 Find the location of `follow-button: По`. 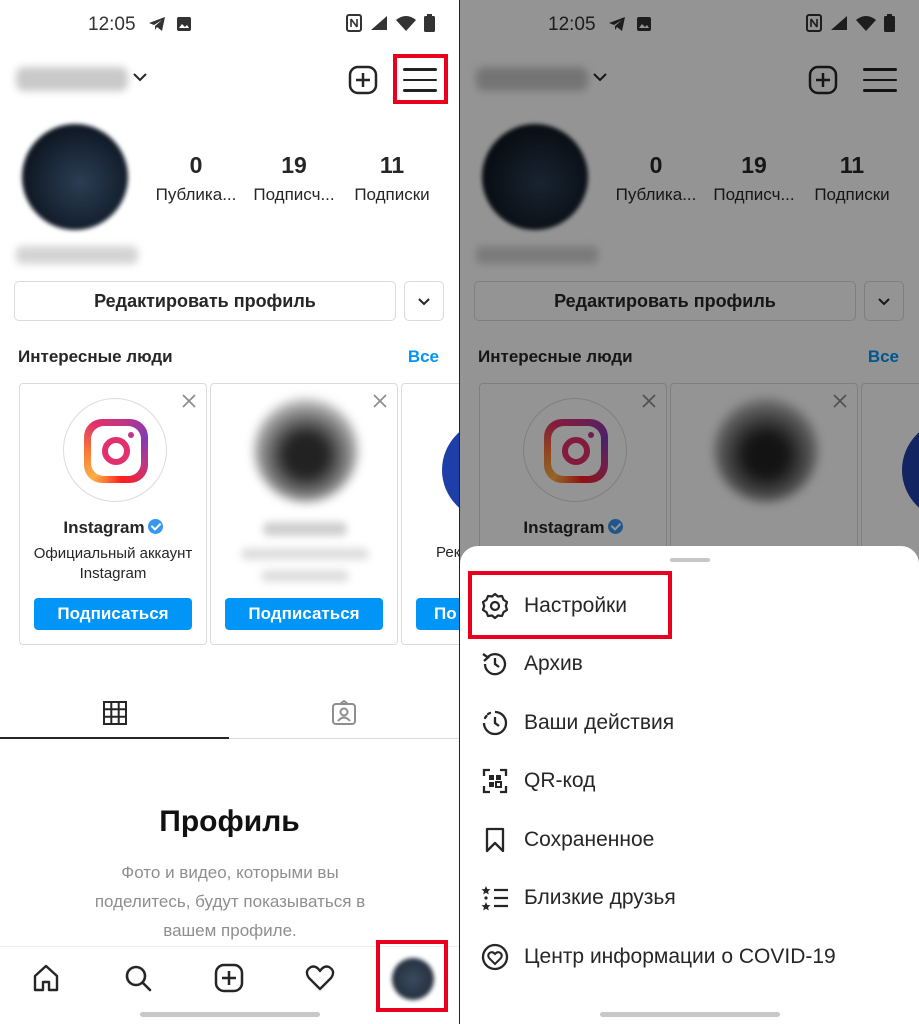

follow-button: По is located at coordinates (437, 614).